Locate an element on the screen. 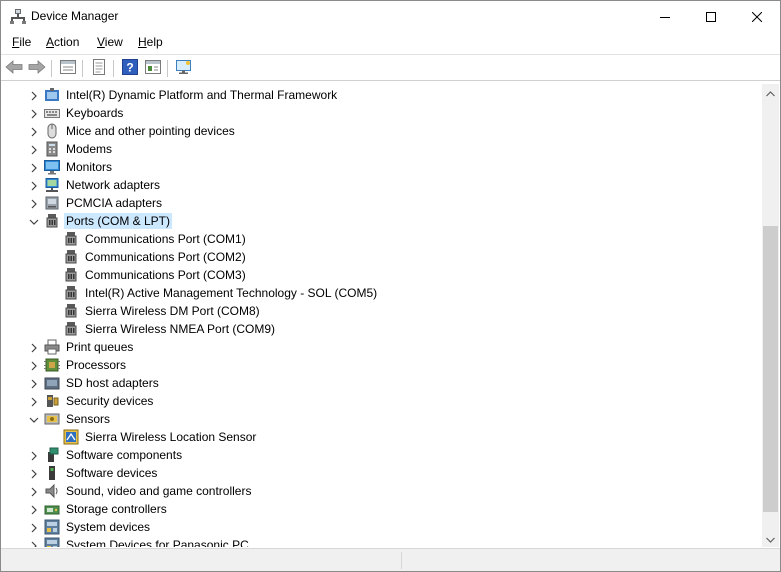 The height and width of the screenshot is (572, 781). forward-button is located at coordinates (37, 68).